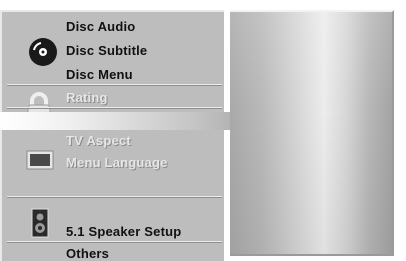  What do you see at coordinates (40, 160) in the screenshot?
I see `tv-screen-icon` at bounding box center [40, 160].